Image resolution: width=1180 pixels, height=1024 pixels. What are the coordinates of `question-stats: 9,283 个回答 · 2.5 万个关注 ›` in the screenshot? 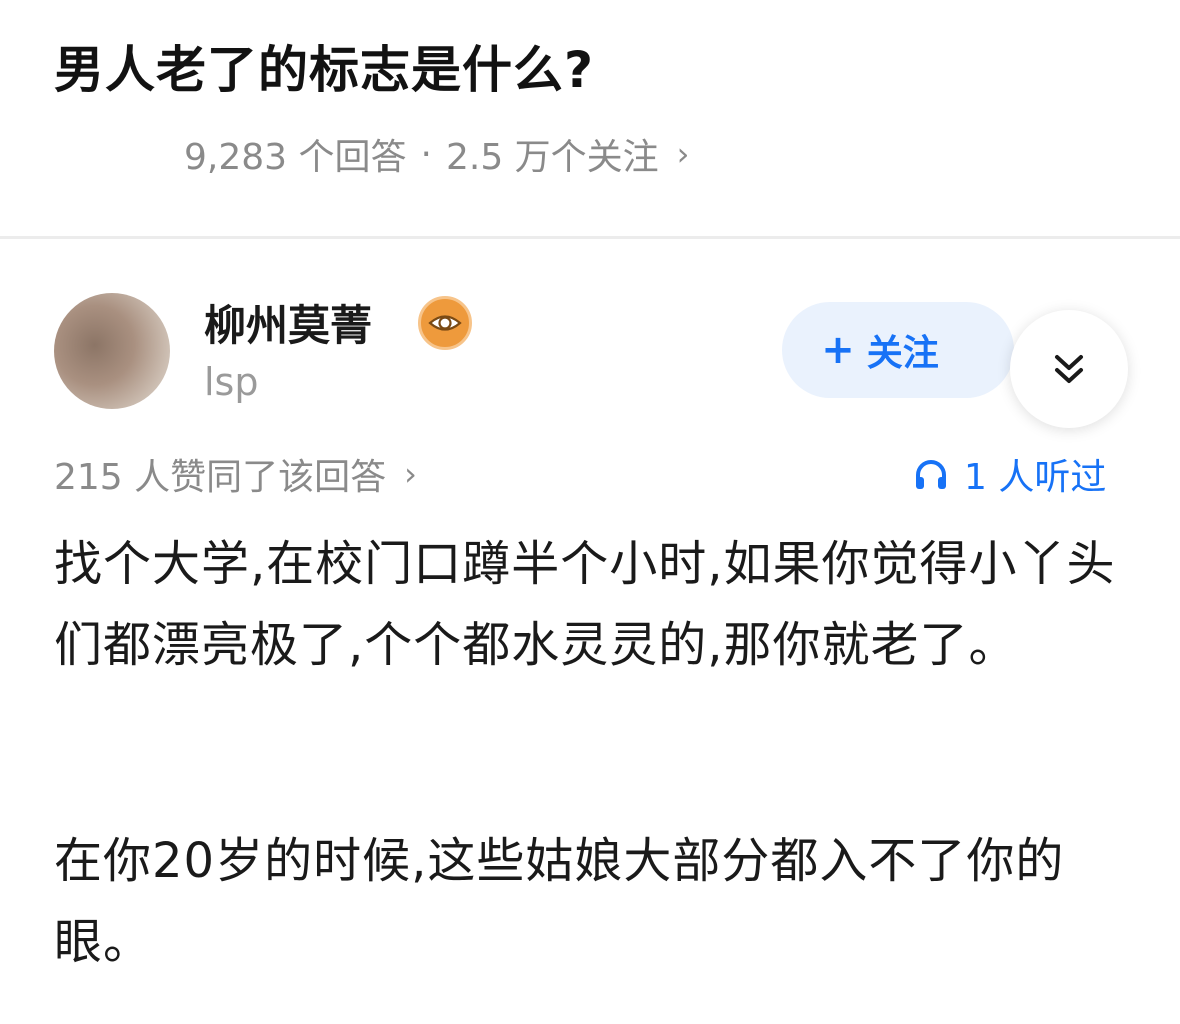 It's located at (436, 154).